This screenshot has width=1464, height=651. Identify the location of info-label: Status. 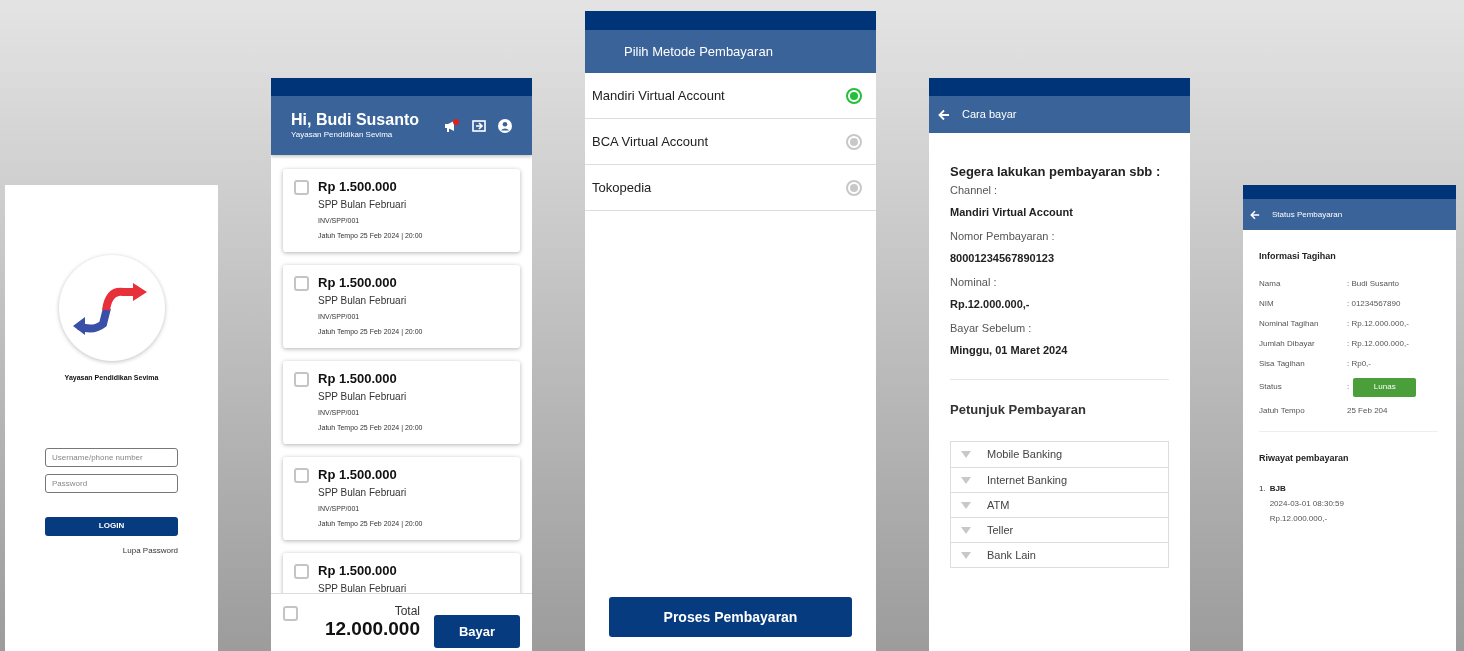
(1271, 387).